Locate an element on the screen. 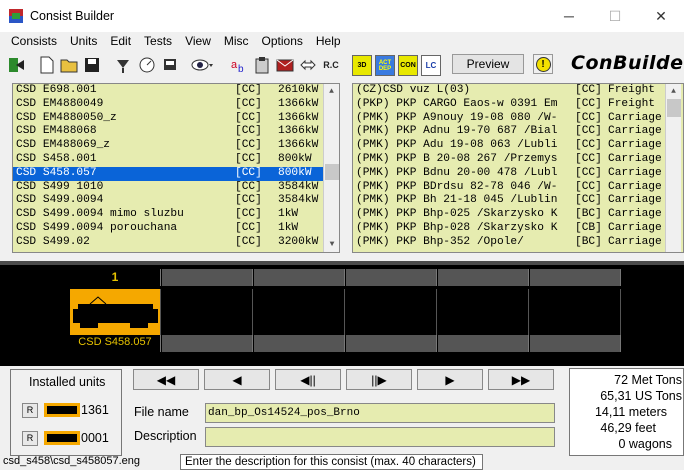 This screenshot has height=470, width=684. reverse-loco-button: R is located at coordinates (30, 410).